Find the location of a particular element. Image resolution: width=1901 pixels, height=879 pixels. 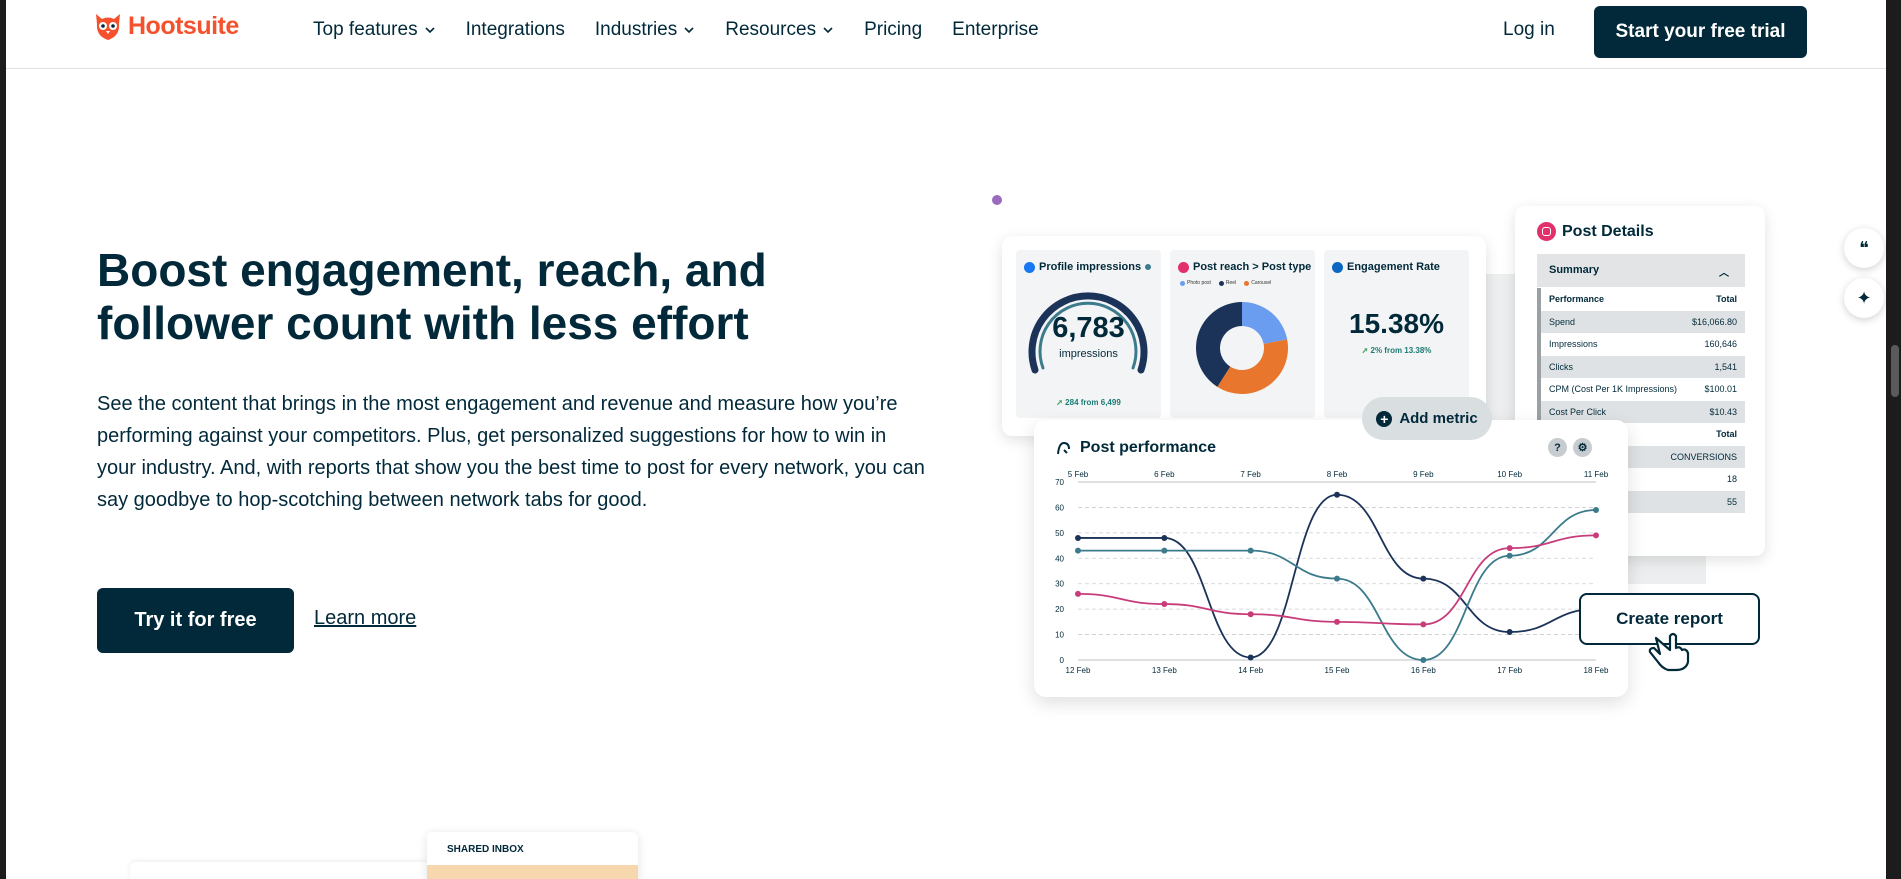

learn-more-link: Learn more is located at coordinates (365, 618).